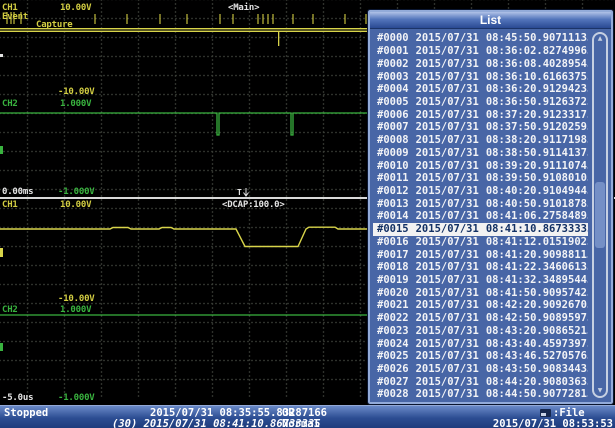 The image size is (615, 428). Describe the element at coordinates (480, 267) in the screenshot. I see `list-row: #0018 2015/07/31 08:41:22.34606135` at that location.